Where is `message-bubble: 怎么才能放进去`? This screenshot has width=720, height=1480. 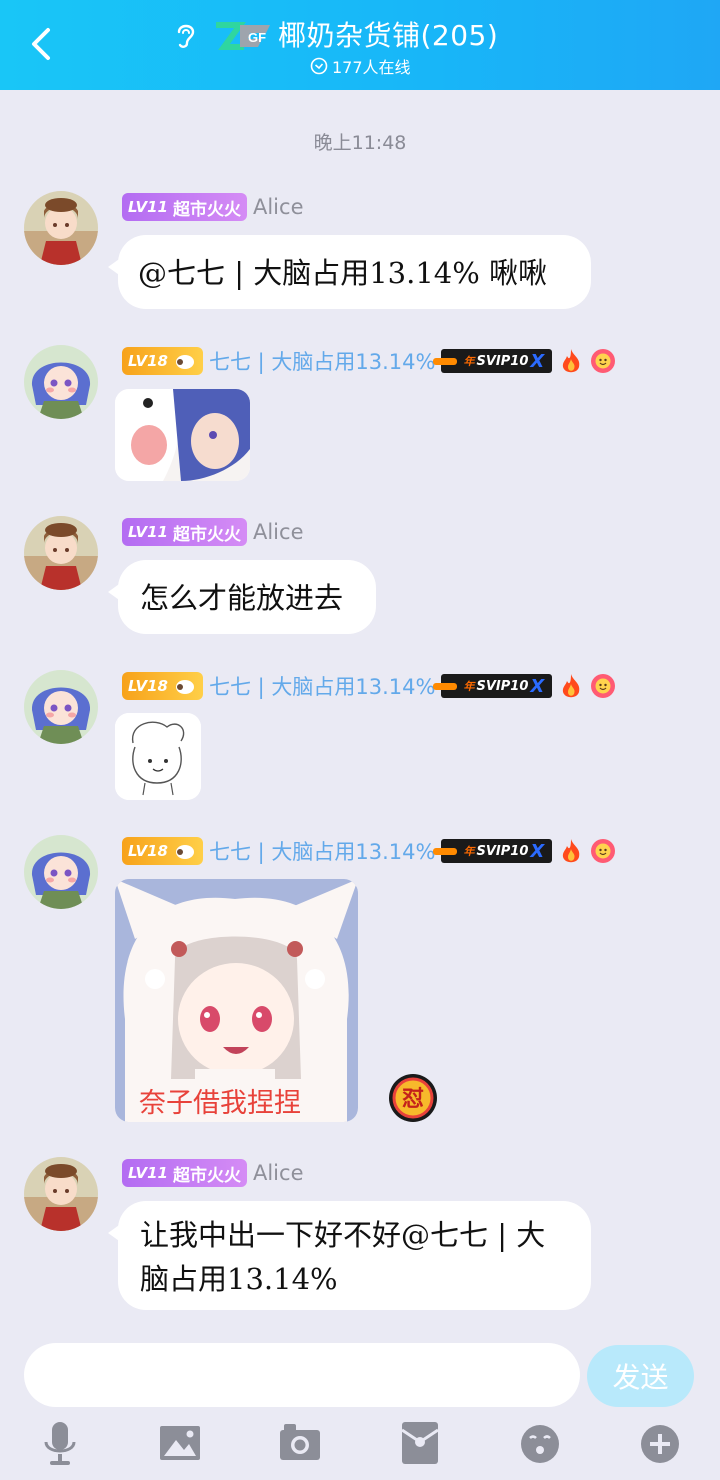
message-bubble: 怎么才能放进去 is located at coordinates (242, 597).